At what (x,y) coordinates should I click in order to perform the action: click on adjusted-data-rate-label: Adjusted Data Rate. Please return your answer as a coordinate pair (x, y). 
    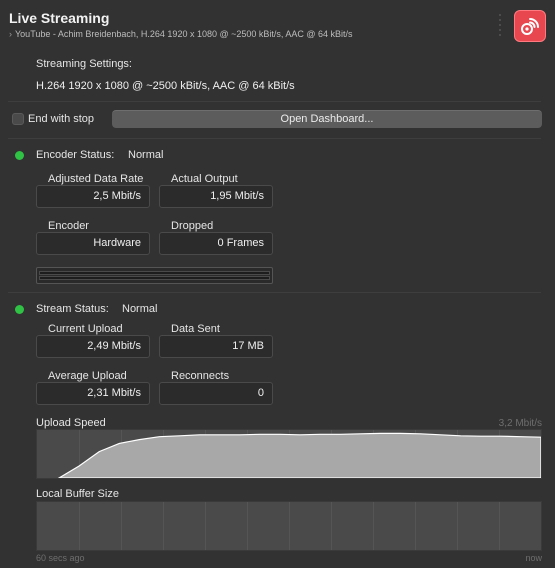
    Looking at the image, I should click on (96, 179).